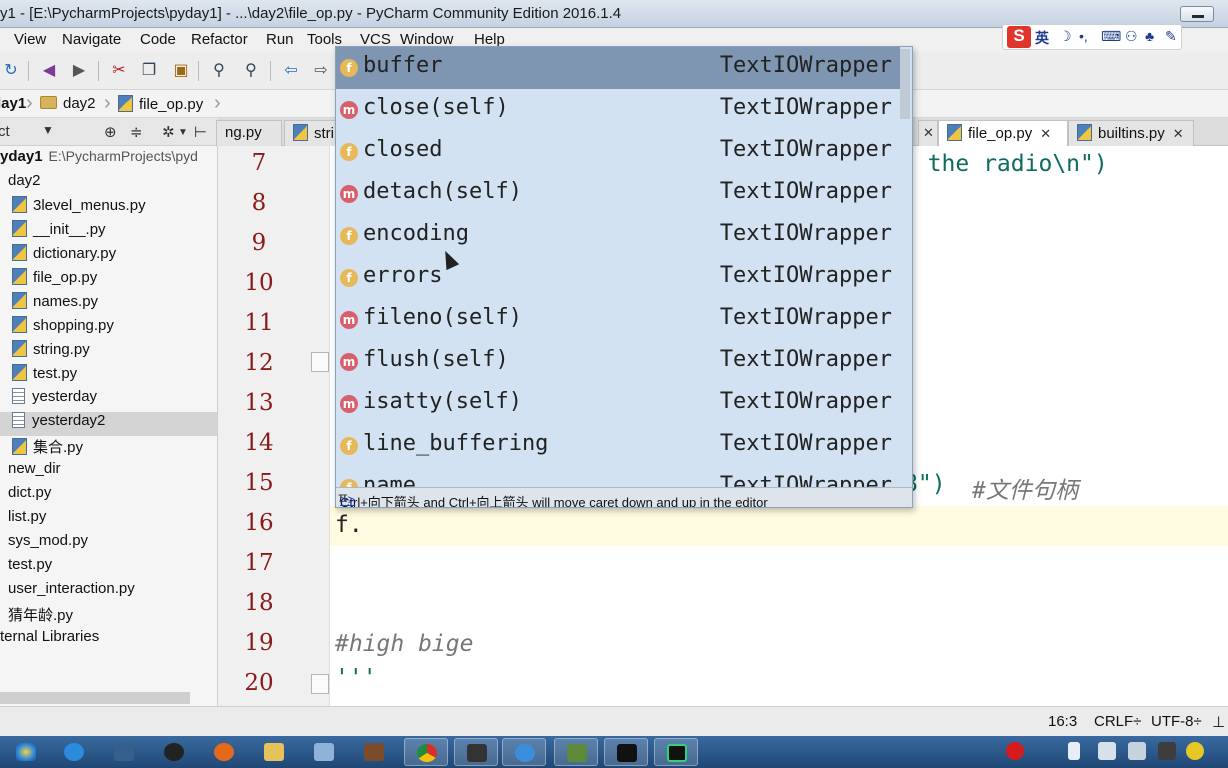 Image resolution: width=1228 pixels, height=768 pixels. What do you see at coordinates (618, 362) in the screenshot?
I see `completion-item: m flush(self) TextIOWrapper` at bounding box center [618, 362].